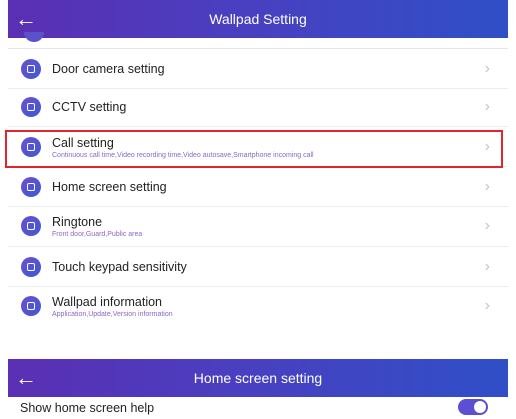  Describe the element at coordinates (31, 107) in the screenshot. I see `cctv-icon` at that location.